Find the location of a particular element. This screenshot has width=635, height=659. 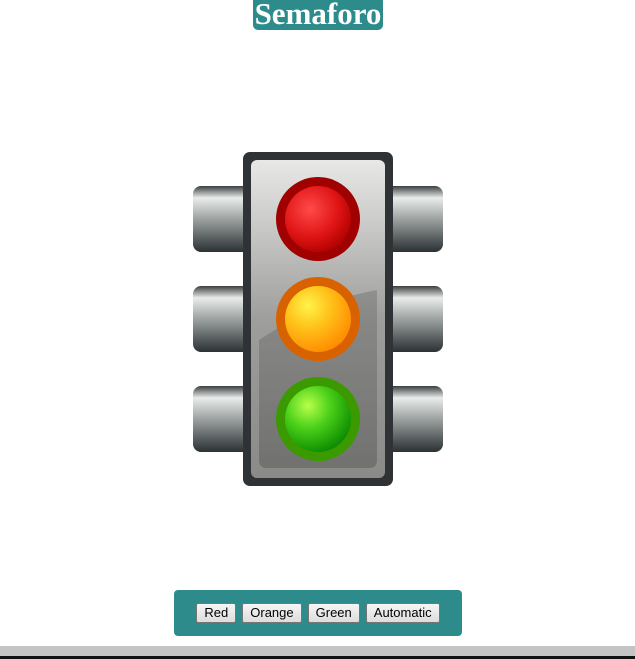

orange-lamp is located at coordinates (318, 319).